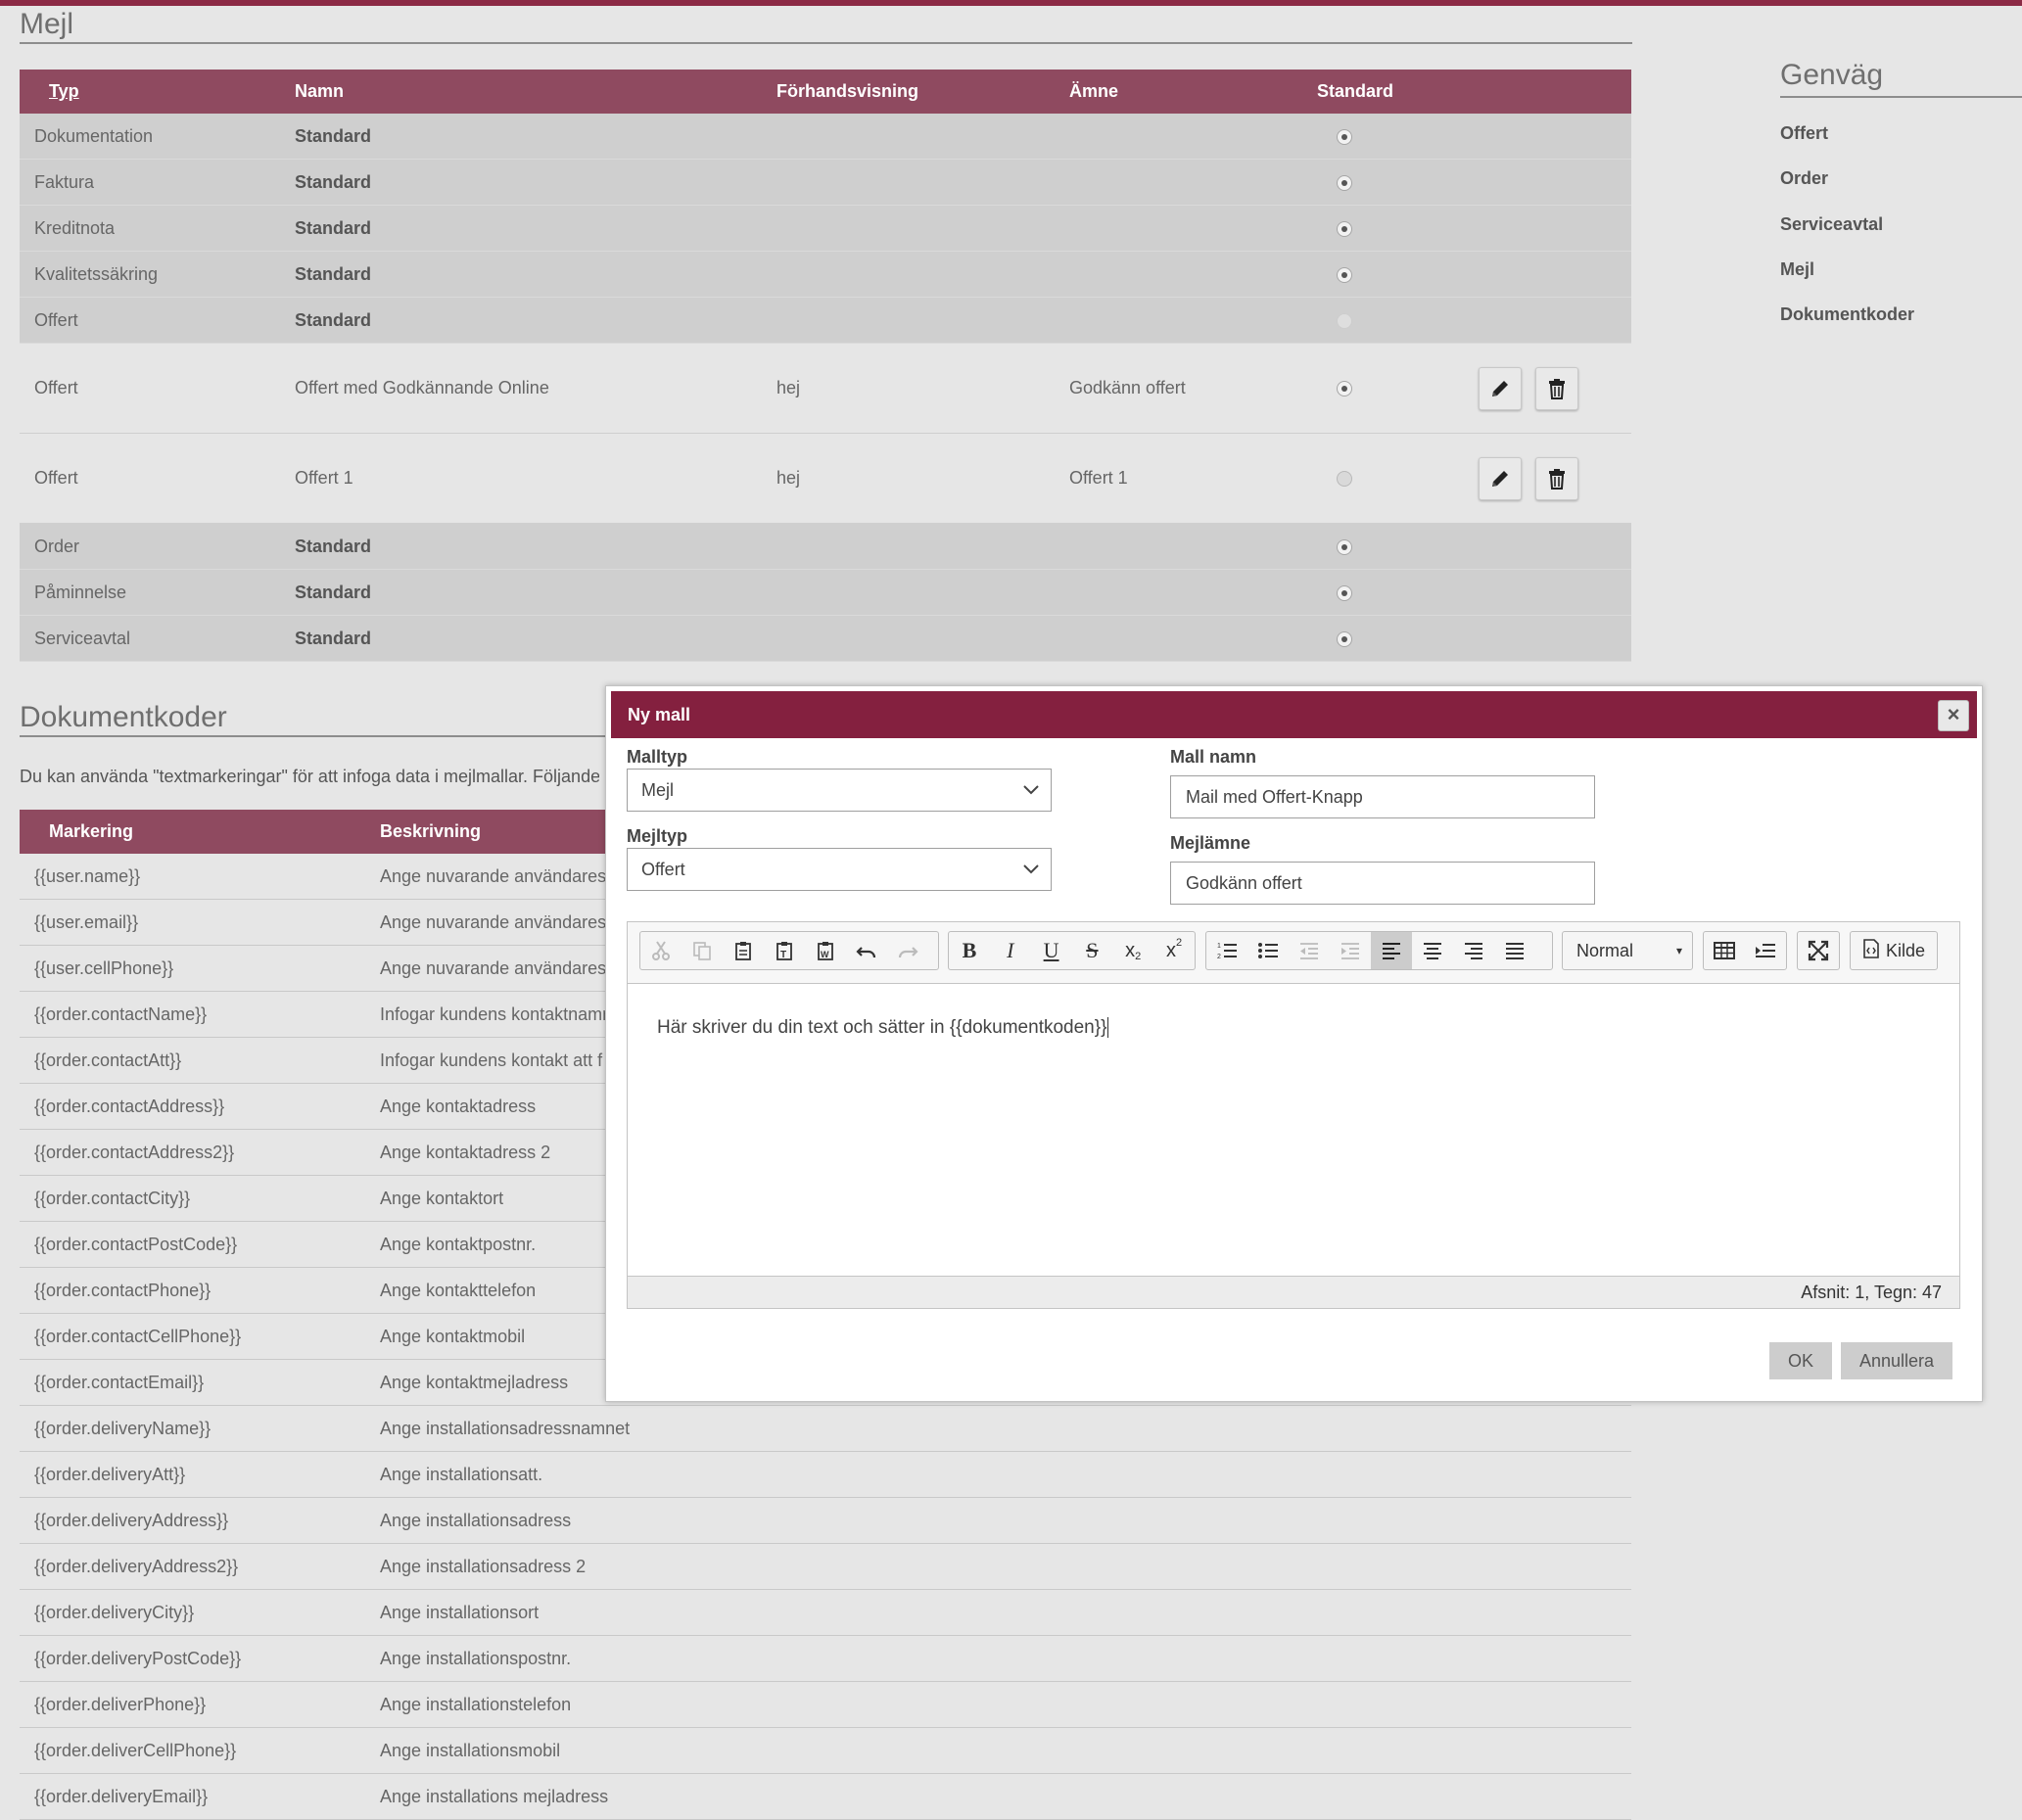 This screenshot has width=2022, height=1820. I want to click on indent-icon, so click(1351, 950).